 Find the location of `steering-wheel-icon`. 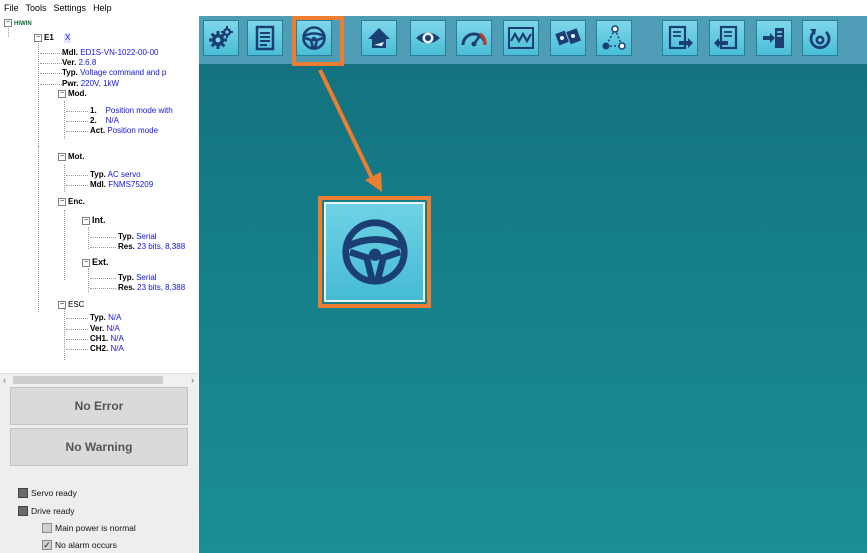

steering-wheel-icon is located at coordinates (374, 252).